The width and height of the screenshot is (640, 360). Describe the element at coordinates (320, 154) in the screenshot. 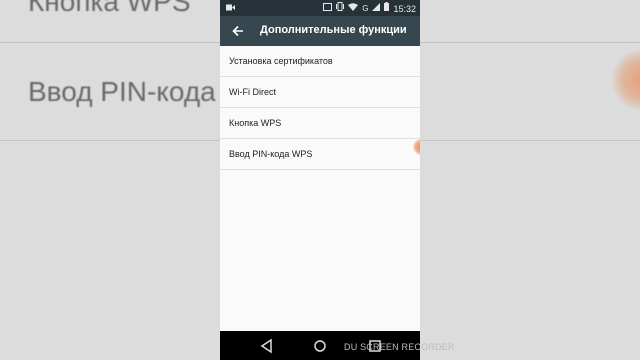

I see `list-item-wps-pin: Ввод PIN-кода WPS` at that location.